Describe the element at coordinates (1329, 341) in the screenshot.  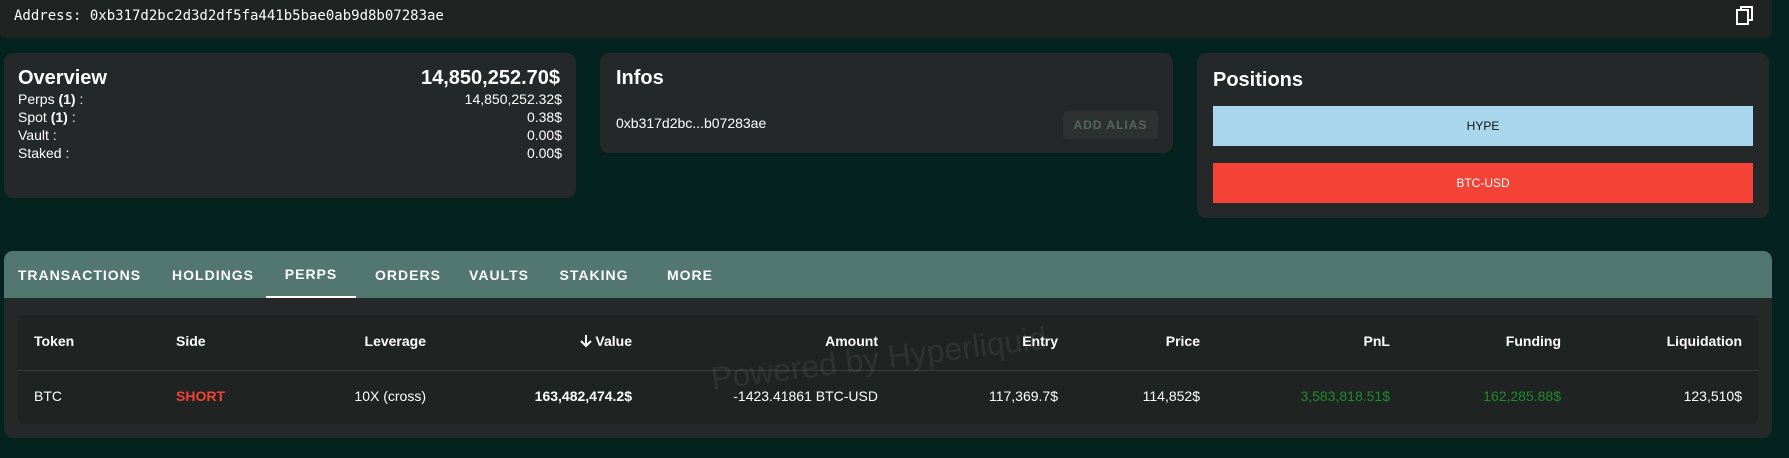
I see `column-header-pnl: PnL` at that location.